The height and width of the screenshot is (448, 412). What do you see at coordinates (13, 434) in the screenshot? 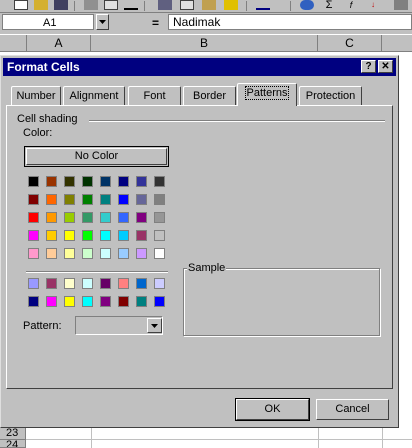
I see `row-header-23: 23` at bounding box center [13, 434].